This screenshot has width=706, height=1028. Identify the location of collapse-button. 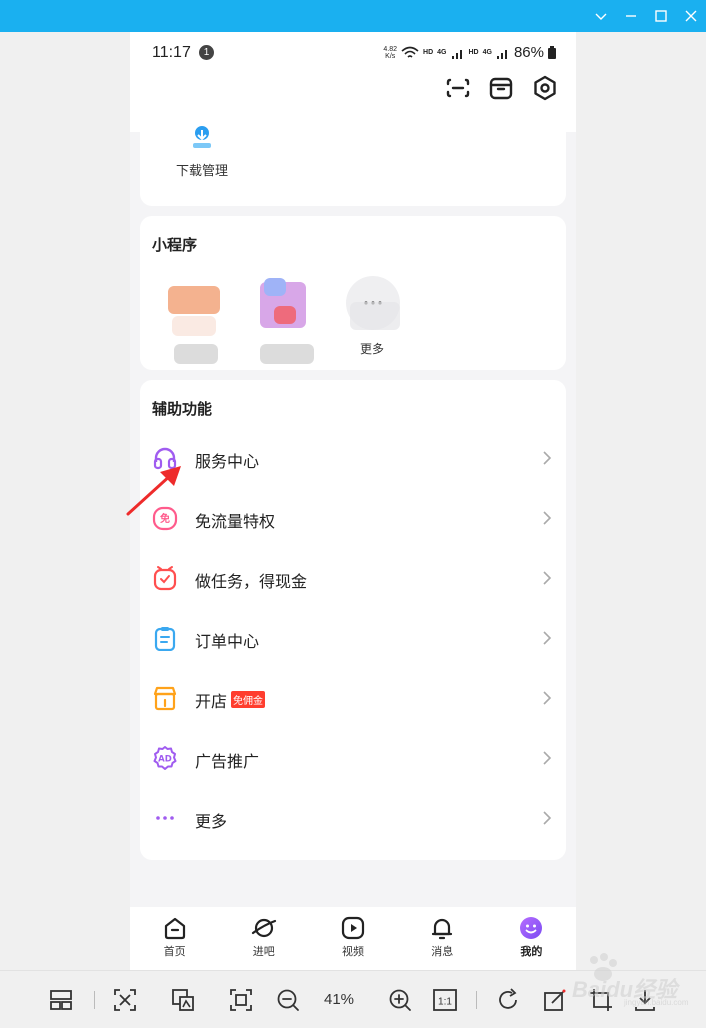
(601, 16).